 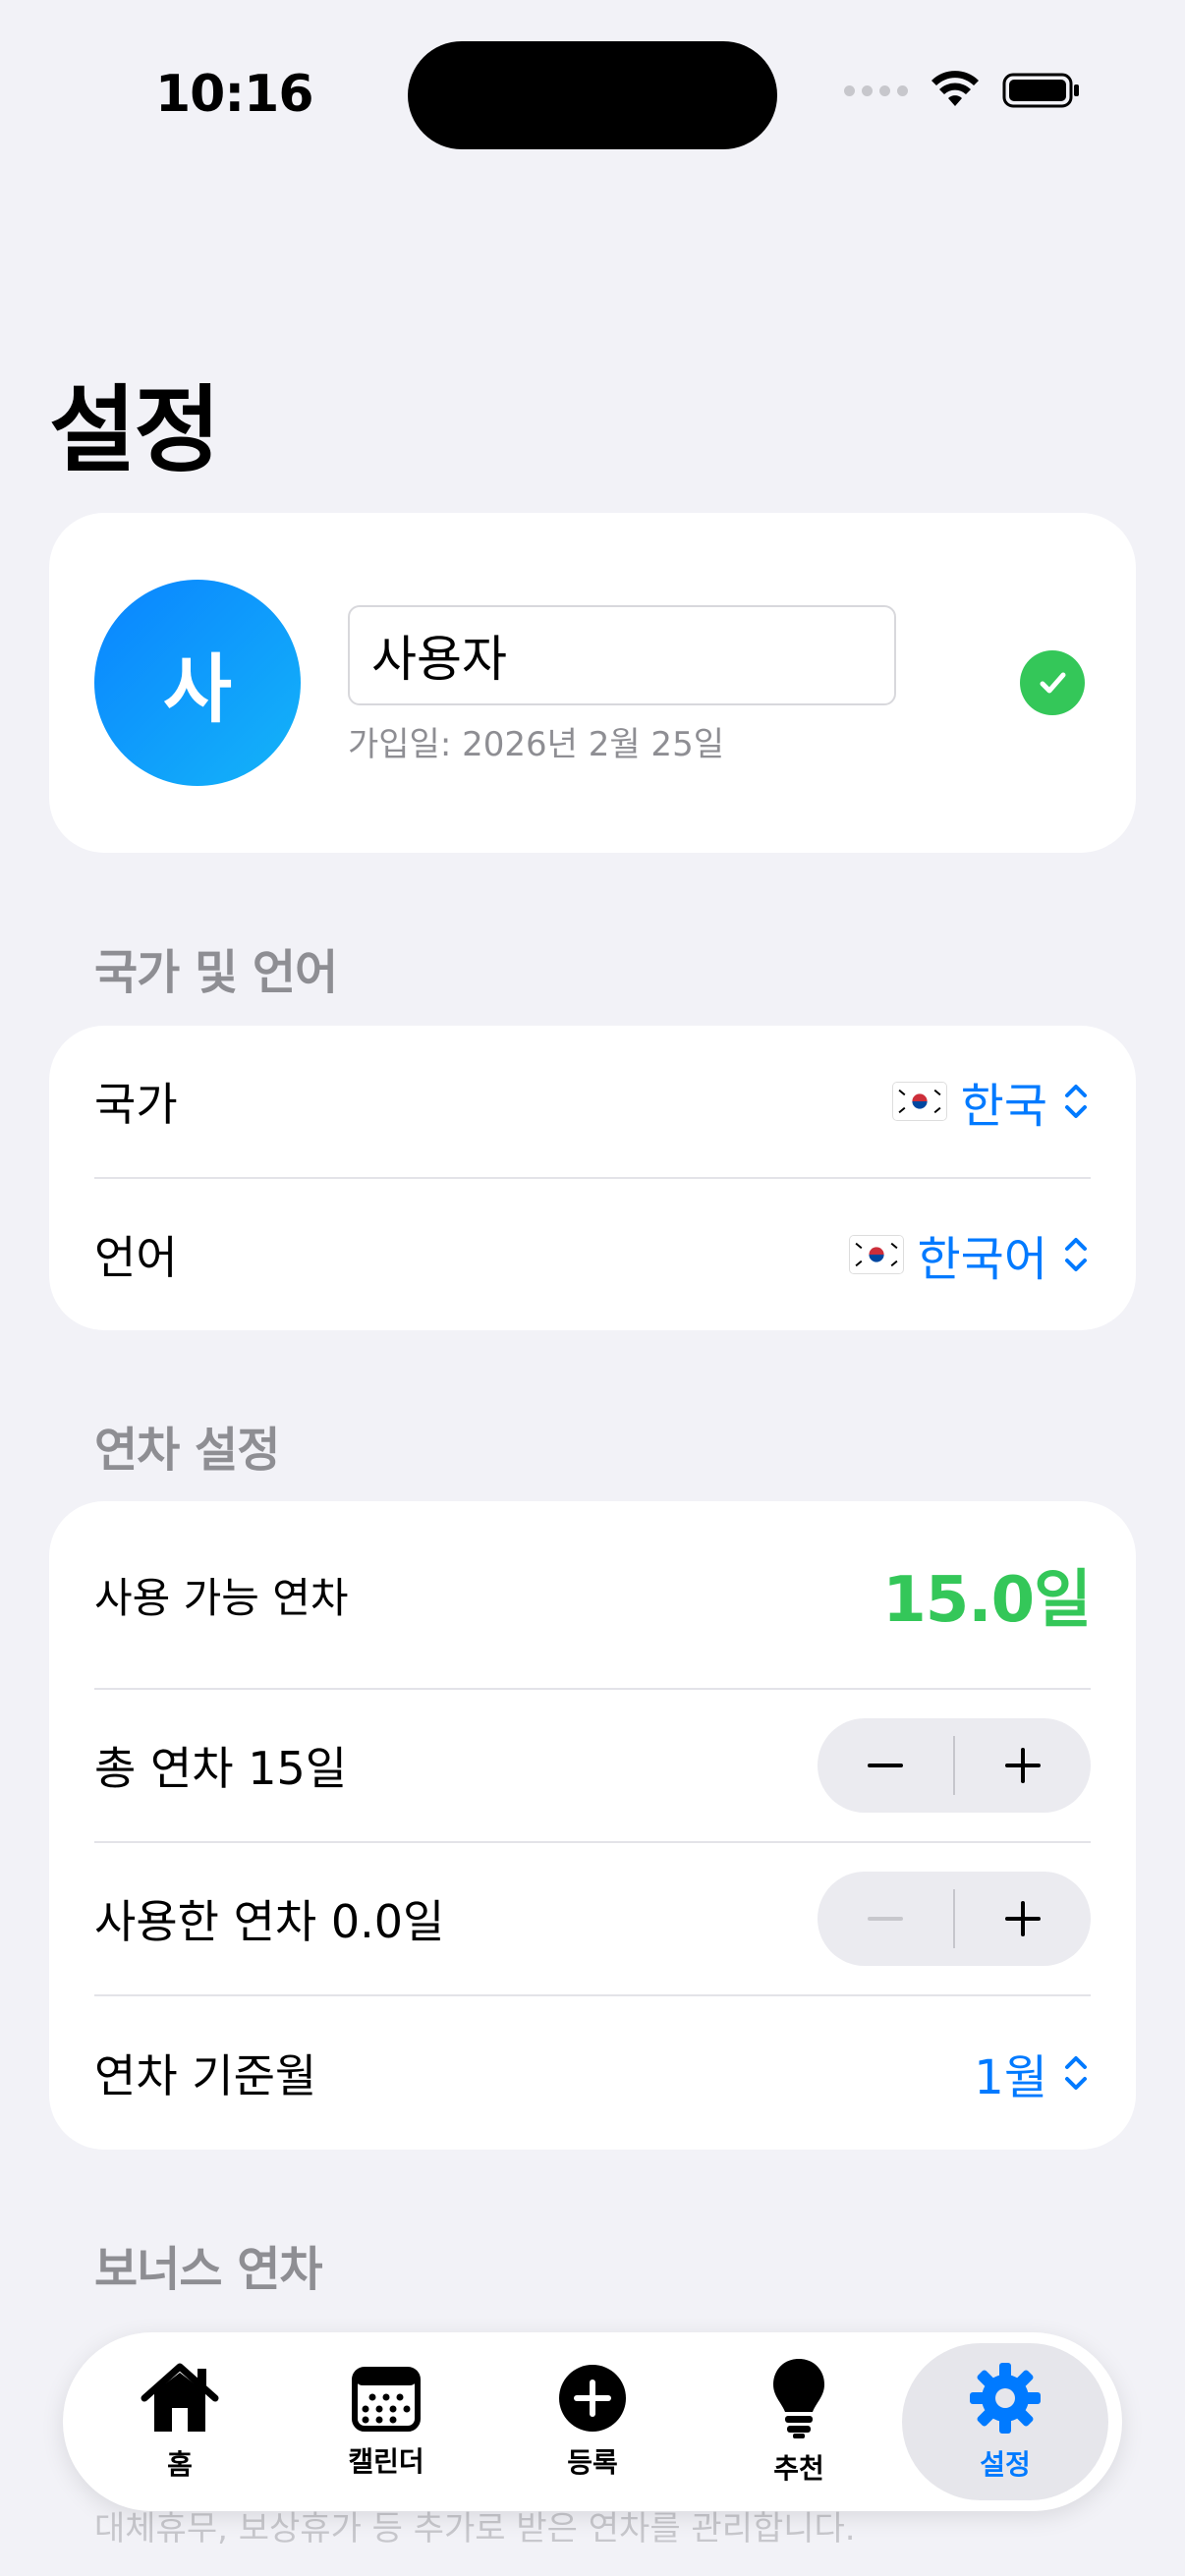 I want to click on used-leave-row: 사용한 연차 0.0일, so click(x=592, y=1918).